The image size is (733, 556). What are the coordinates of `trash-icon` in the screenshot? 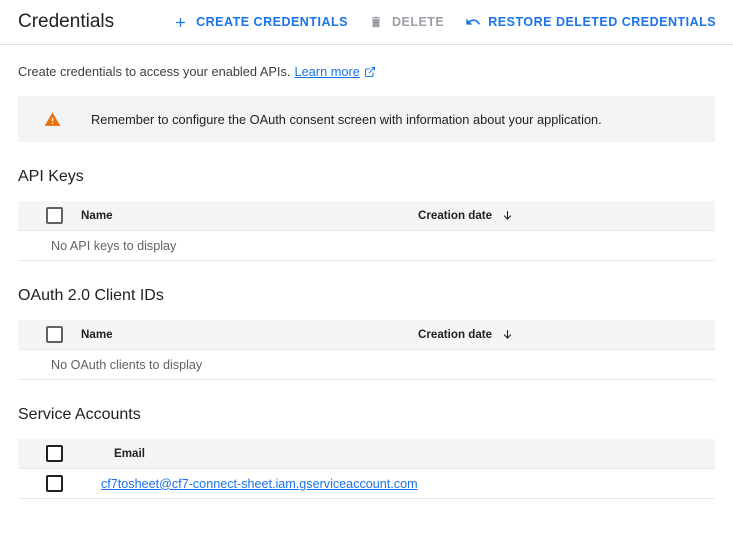 It's located at (376, 22).